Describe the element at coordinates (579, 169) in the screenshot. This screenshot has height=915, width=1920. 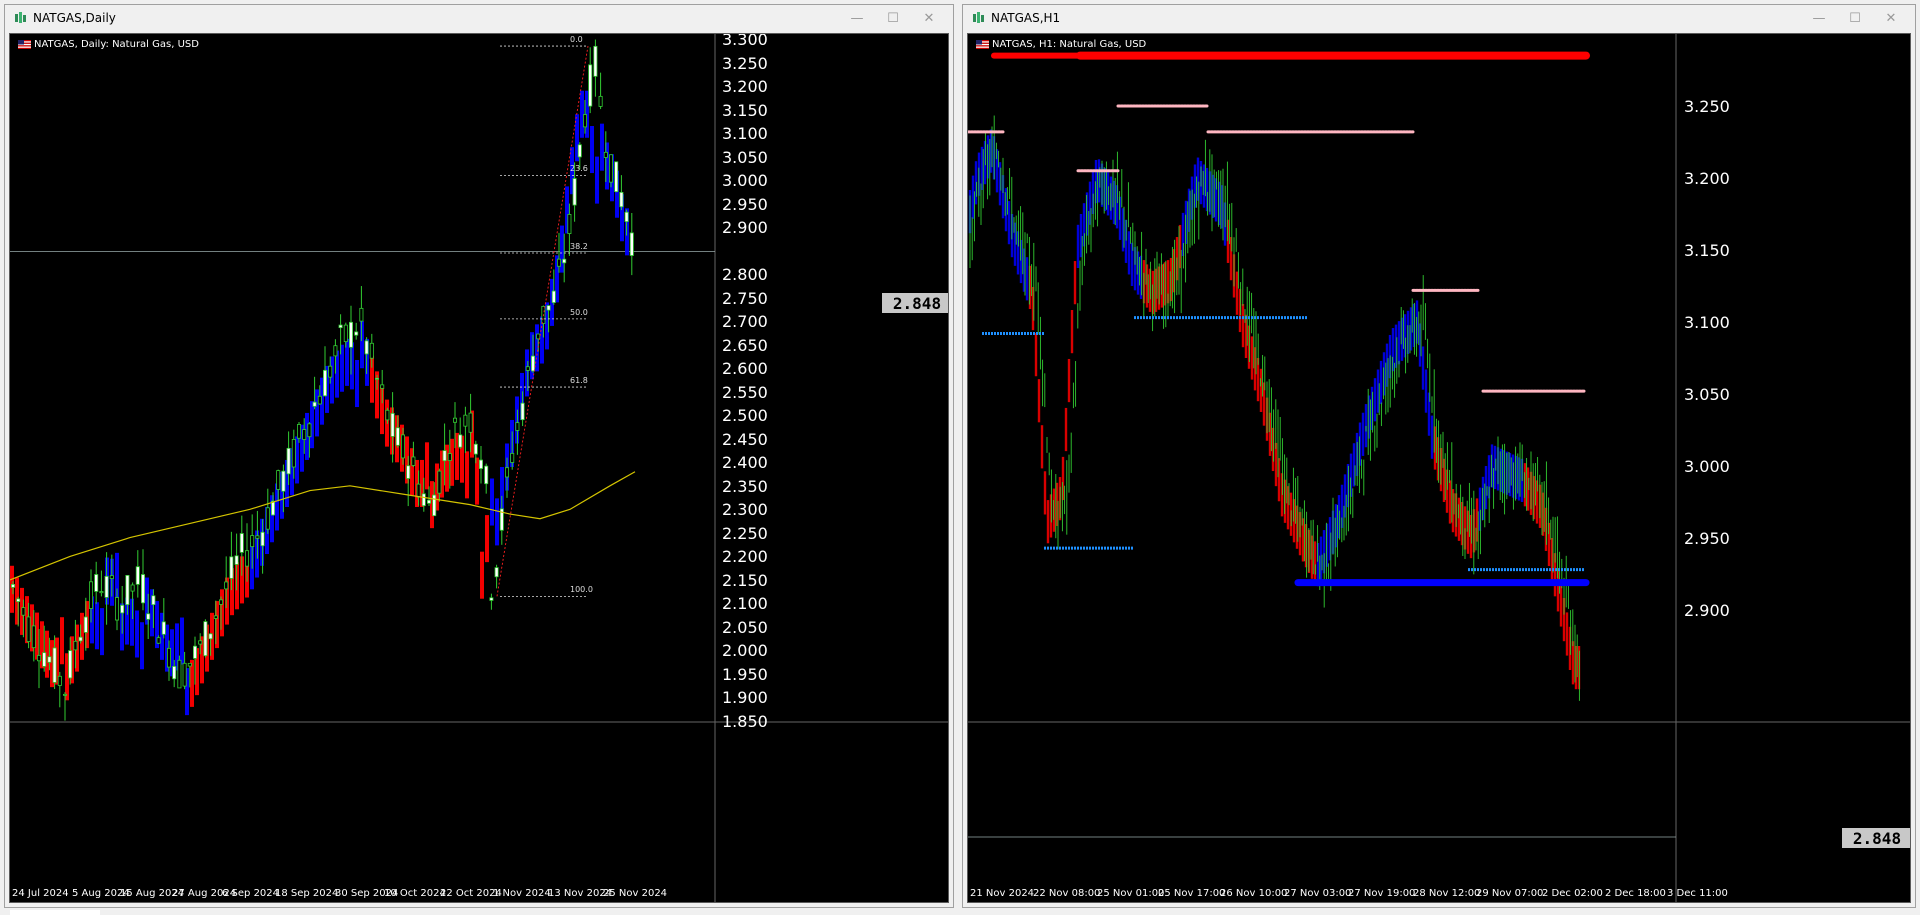
I see `fibonacci-level-label: 23.6` at that location.